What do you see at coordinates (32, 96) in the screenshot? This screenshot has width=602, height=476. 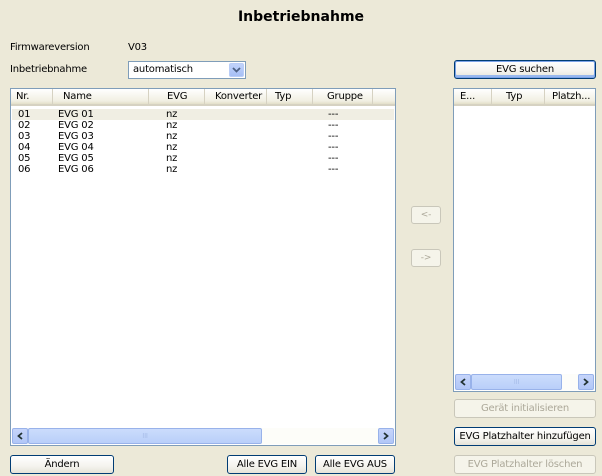 I see `column-header-nr: Nr.` at bounding box center [32, 96].